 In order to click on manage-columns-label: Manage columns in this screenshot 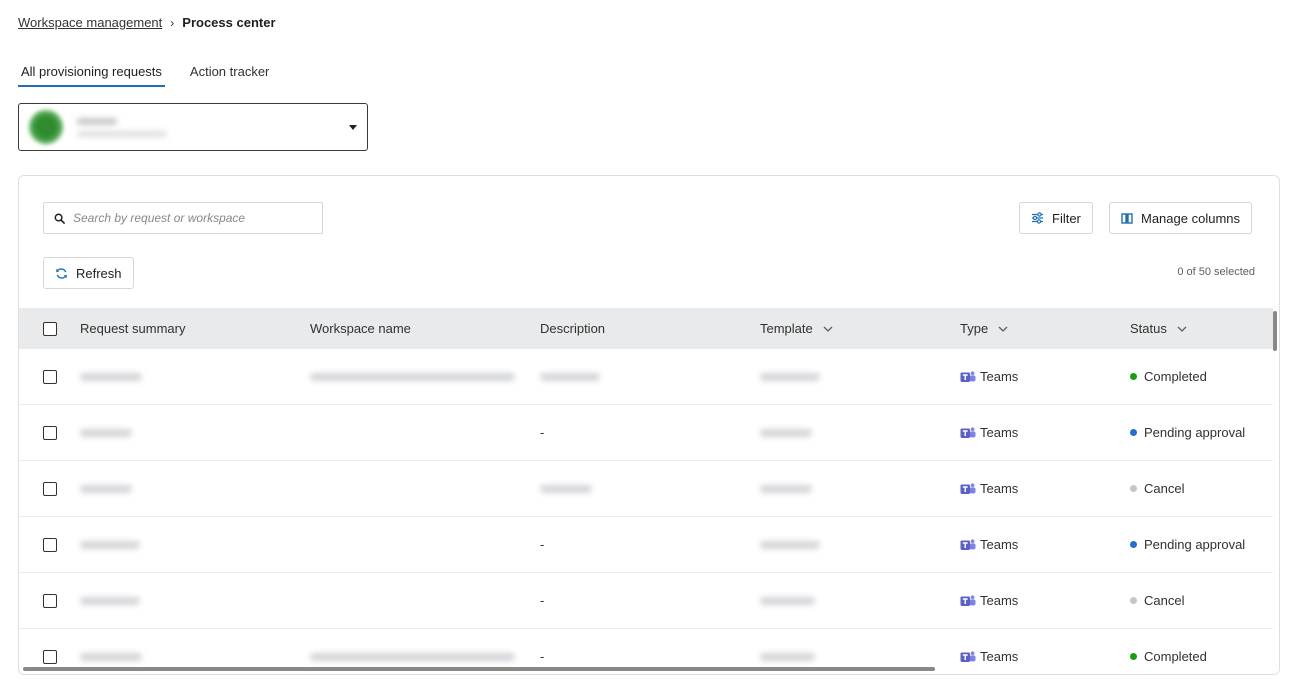, I will do `click(1190, 218)`.